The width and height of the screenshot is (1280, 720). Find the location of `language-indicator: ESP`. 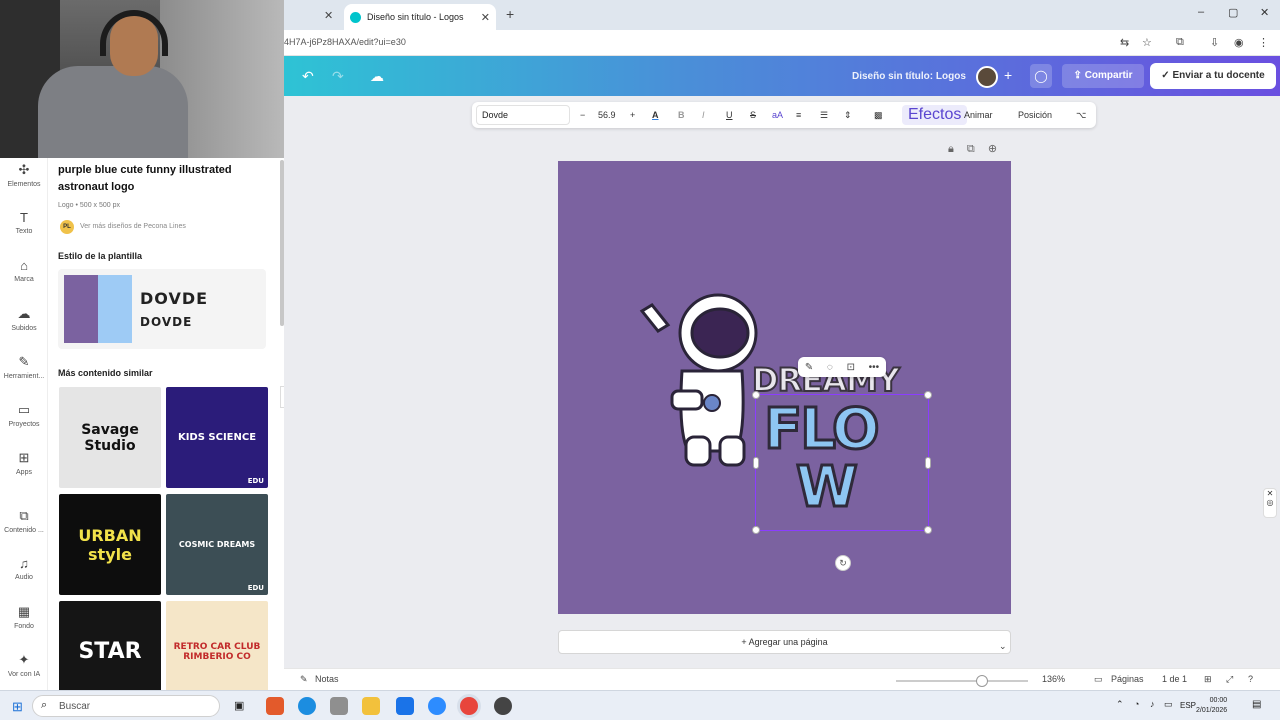

language-indicator: ESP is located at coordinates (1188, 705).